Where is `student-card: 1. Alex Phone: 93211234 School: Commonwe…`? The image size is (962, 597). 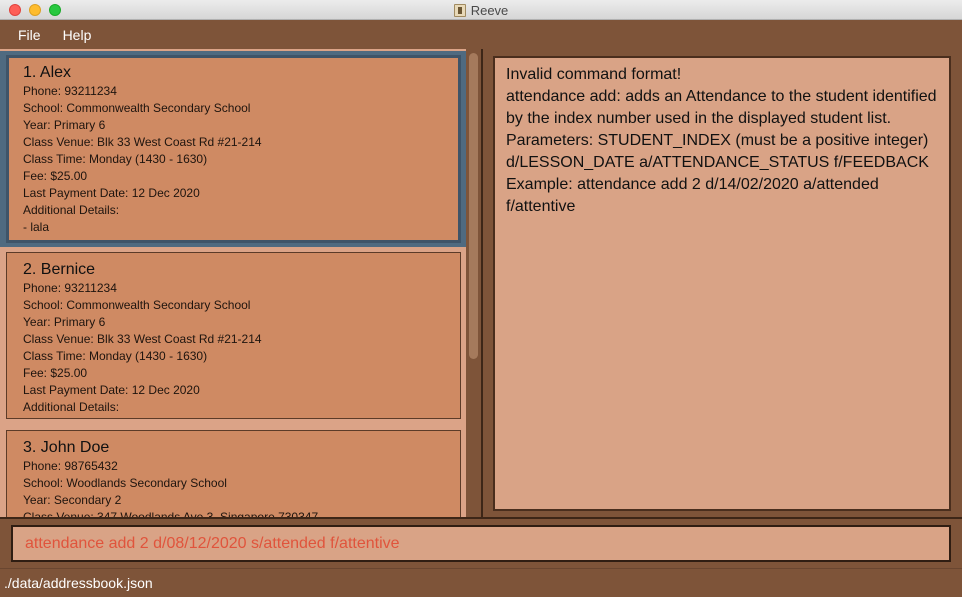 student-card: 1. Alex Phone: 93211234 School: Commonwe… is located at coordinates (233, 149).